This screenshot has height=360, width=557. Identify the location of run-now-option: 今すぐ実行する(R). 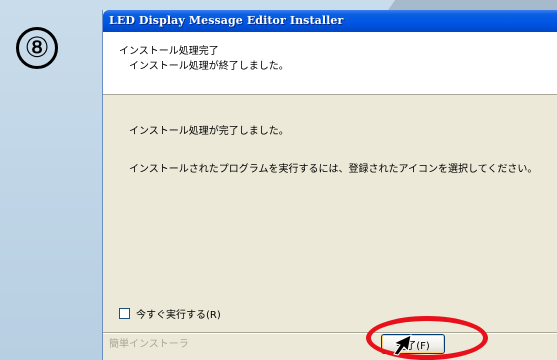
(170, 313).